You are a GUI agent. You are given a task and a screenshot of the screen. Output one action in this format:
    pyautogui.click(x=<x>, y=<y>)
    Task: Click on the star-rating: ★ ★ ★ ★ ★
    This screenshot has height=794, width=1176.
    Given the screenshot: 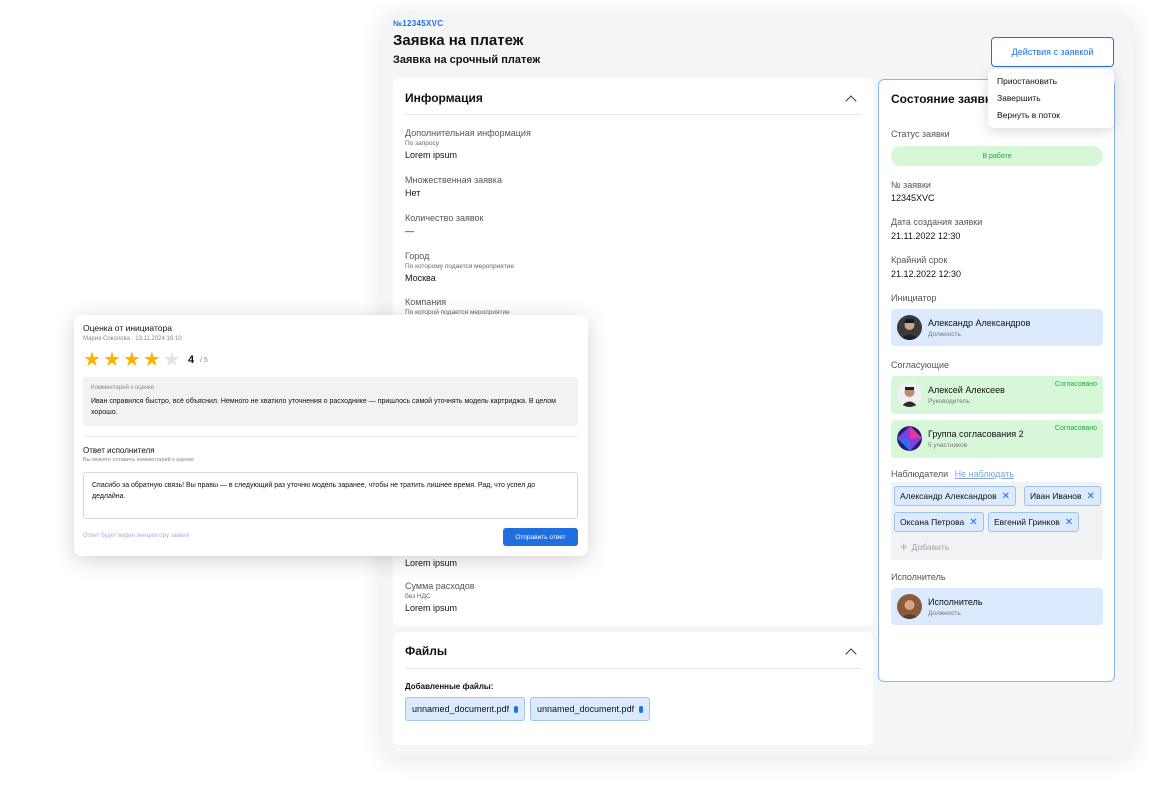 What is the action you would take?
    pyautogui.click(x=132, y=360)
    